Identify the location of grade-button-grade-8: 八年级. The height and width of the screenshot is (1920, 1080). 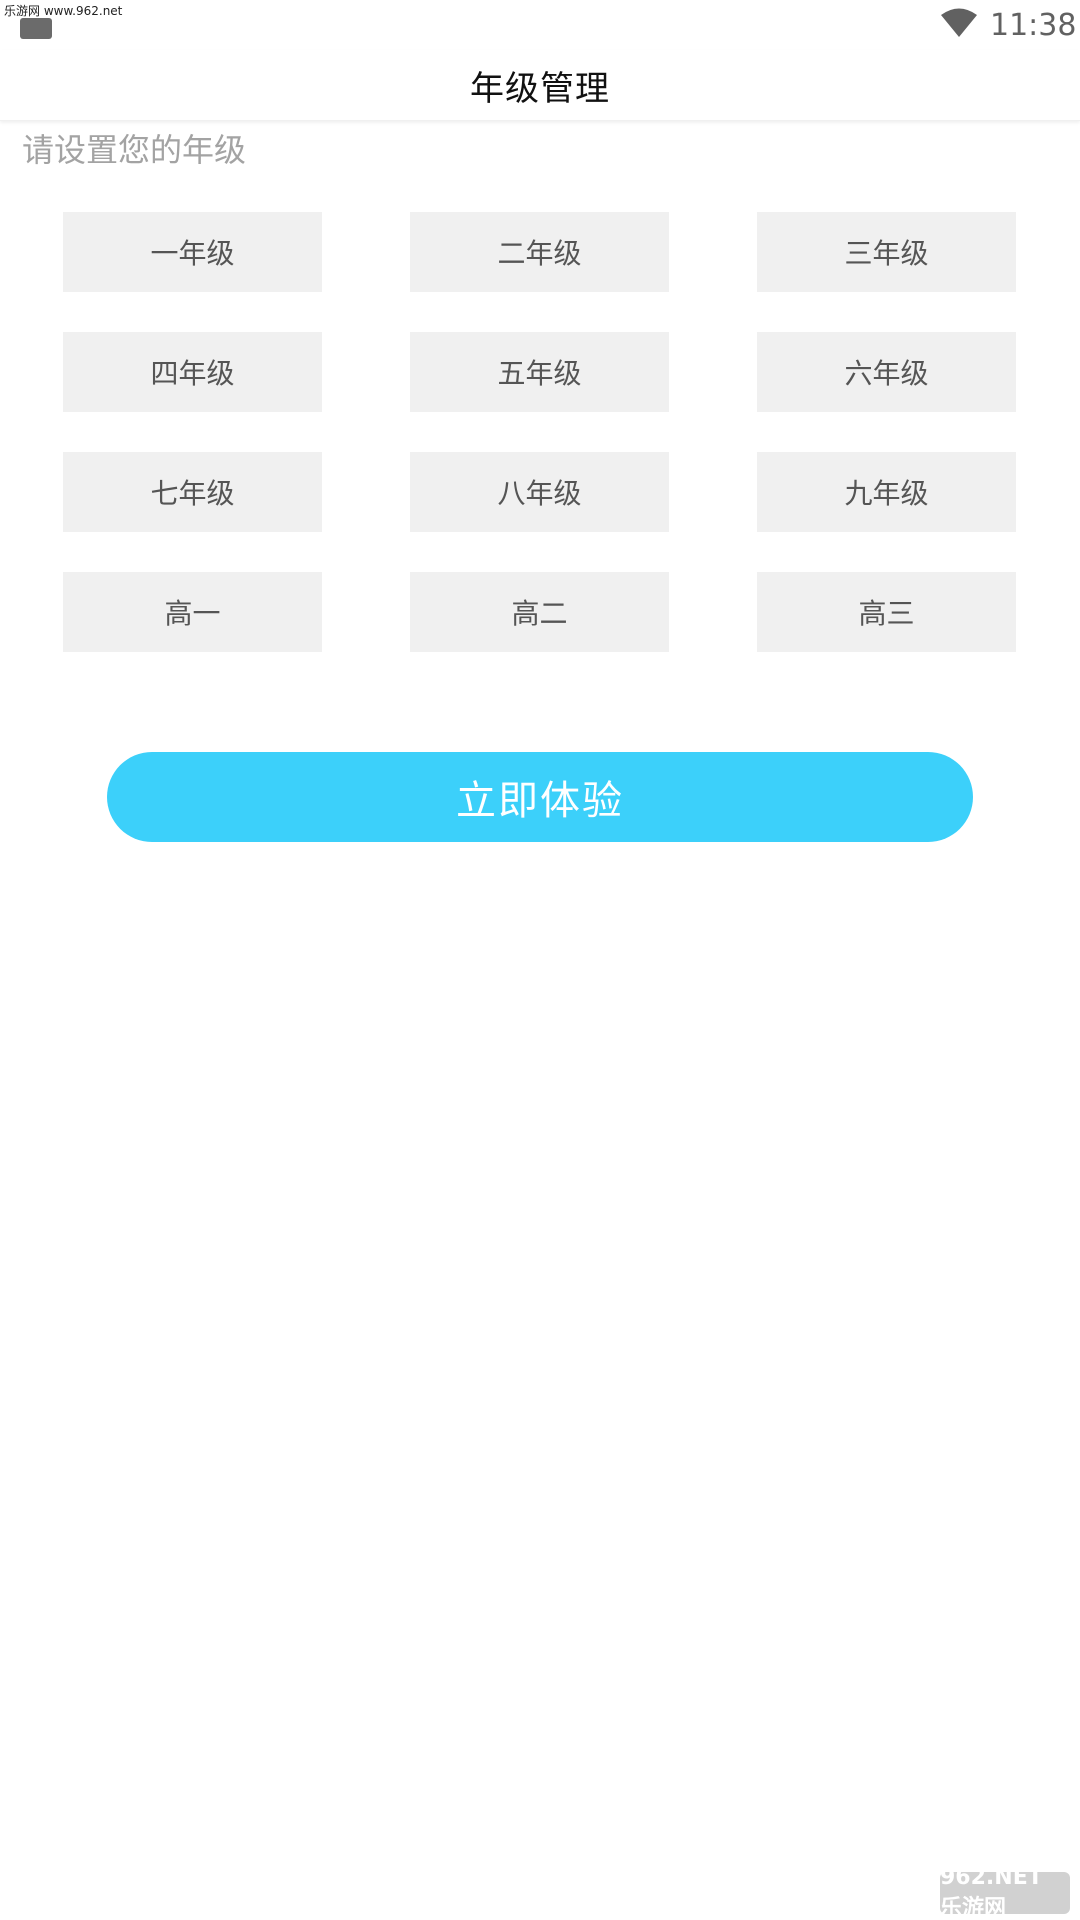
(539, 492).